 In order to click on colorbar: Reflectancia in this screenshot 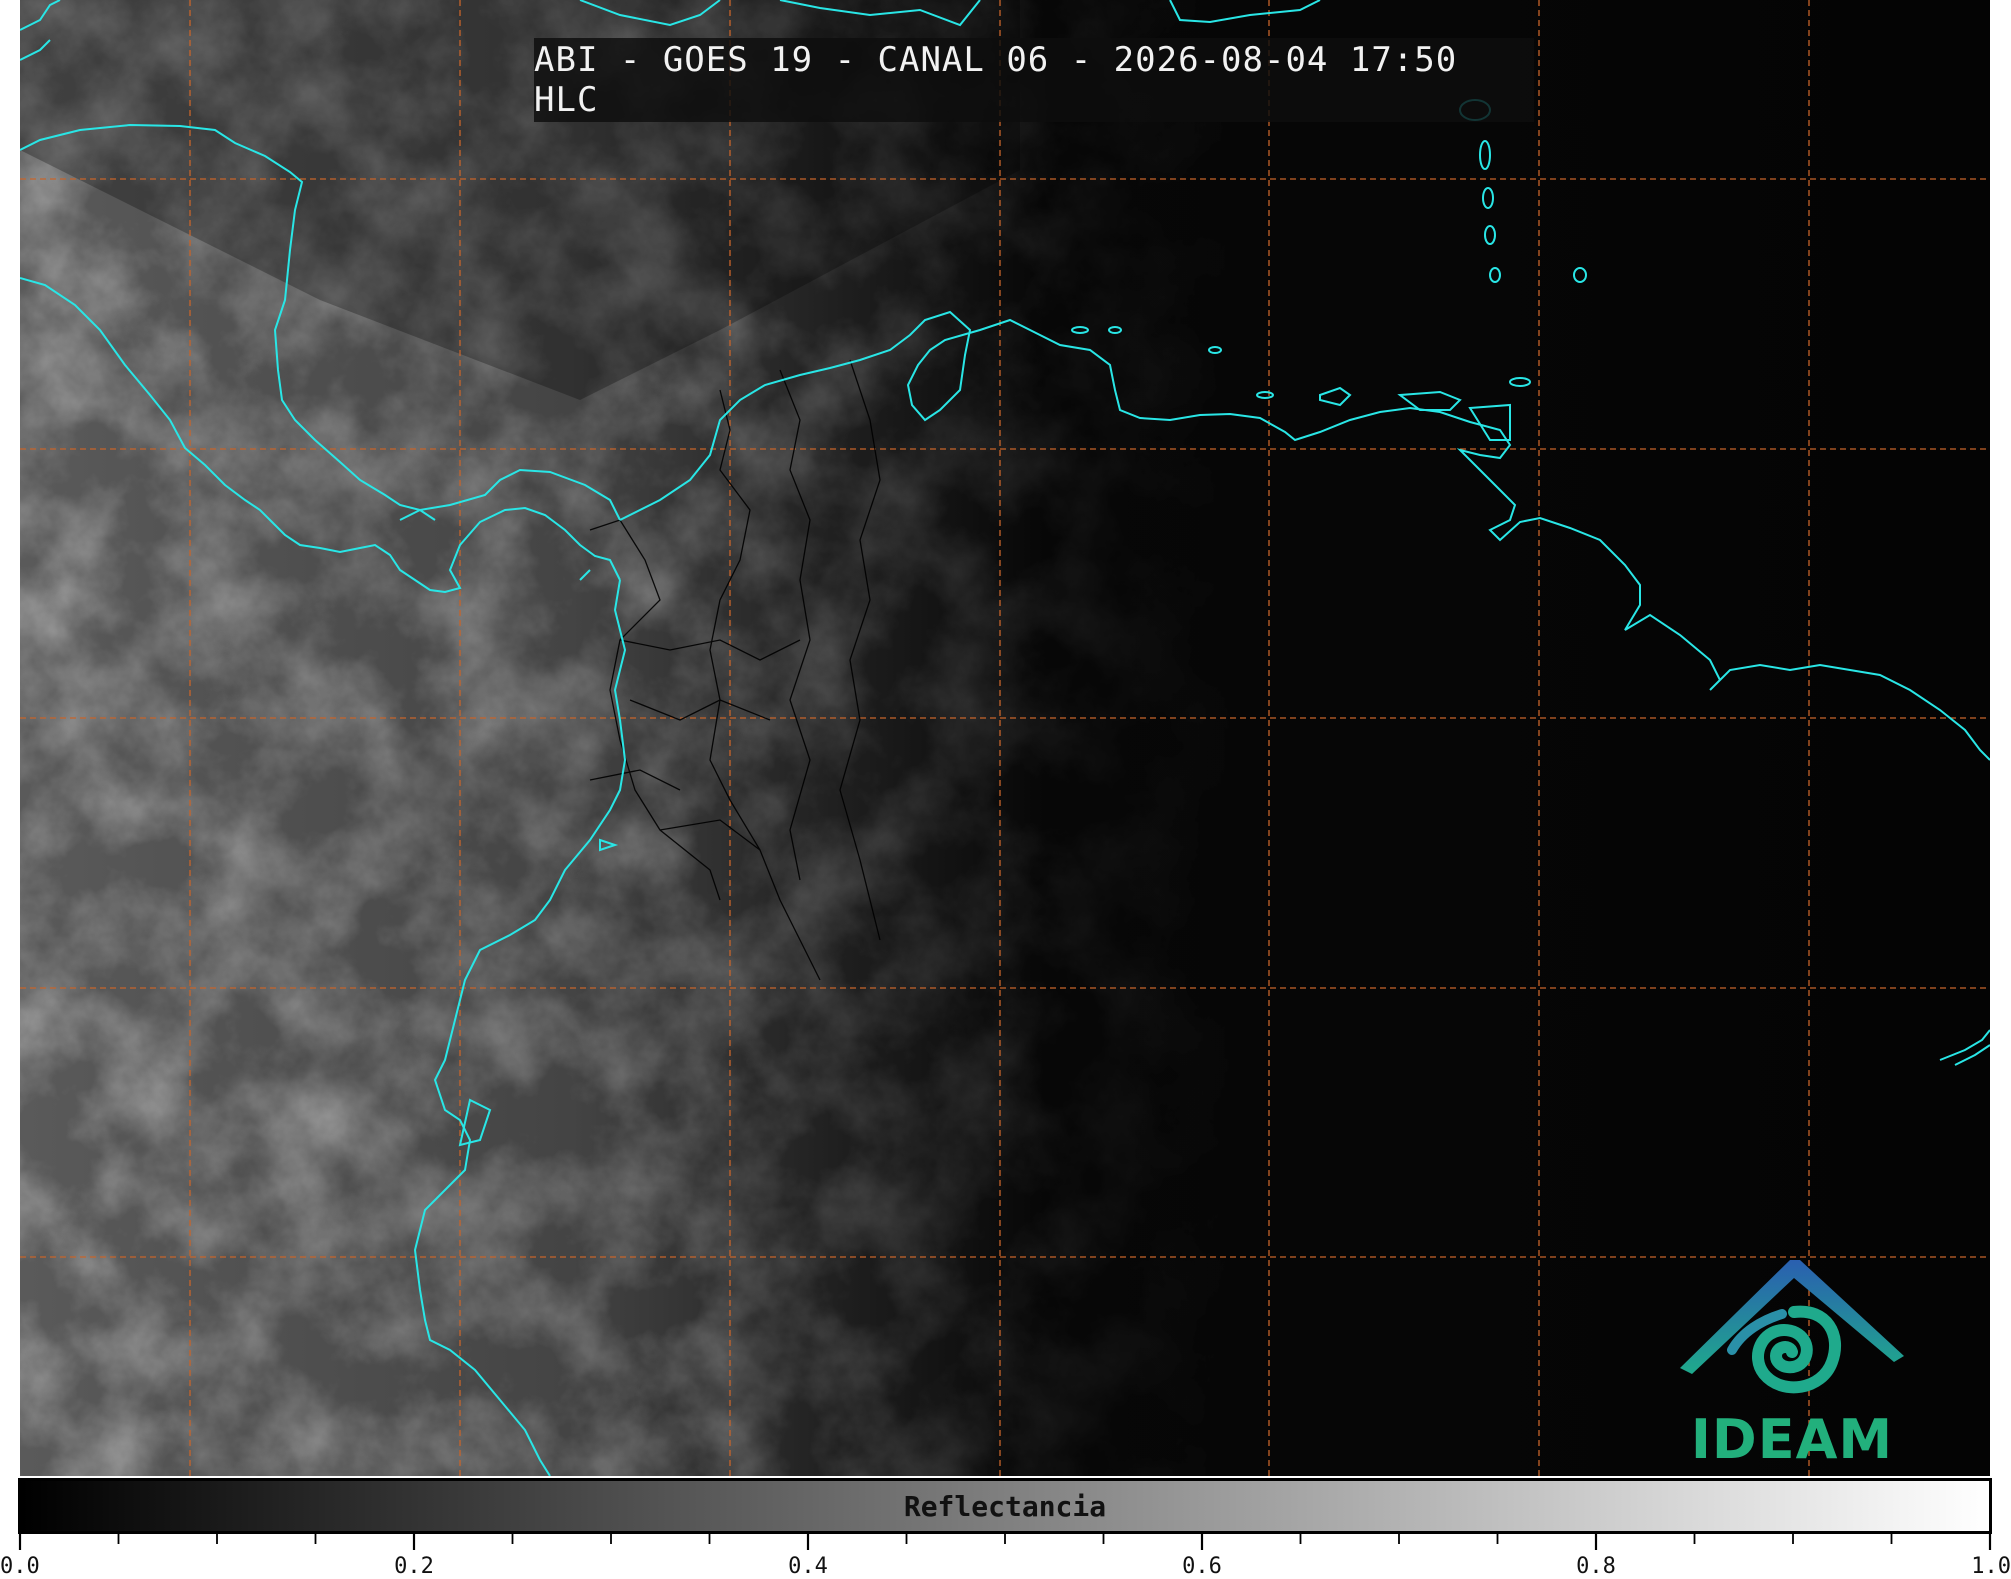, I will do `click(1005, 1506)`.